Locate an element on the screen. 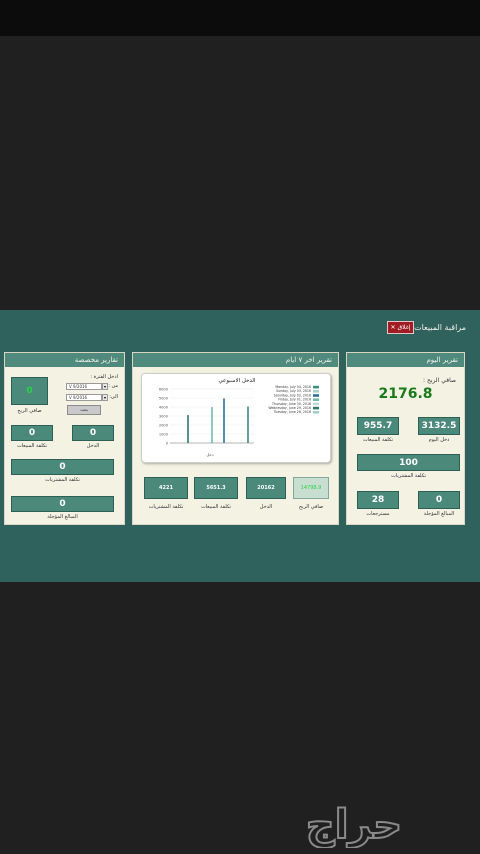 Image resolution: width=480 pixels, height=854 pixels. today-returns-tile: 28 is located at coordinates (378, 500).